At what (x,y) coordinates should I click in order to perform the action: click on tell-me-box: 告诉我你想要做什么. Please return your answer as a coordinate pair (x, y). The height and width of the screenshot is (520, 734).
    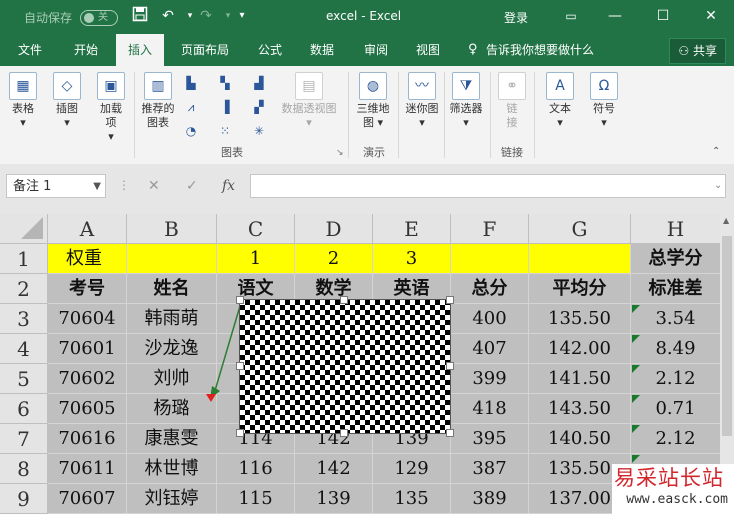
    Looking at the image, I should click on (540, 50).